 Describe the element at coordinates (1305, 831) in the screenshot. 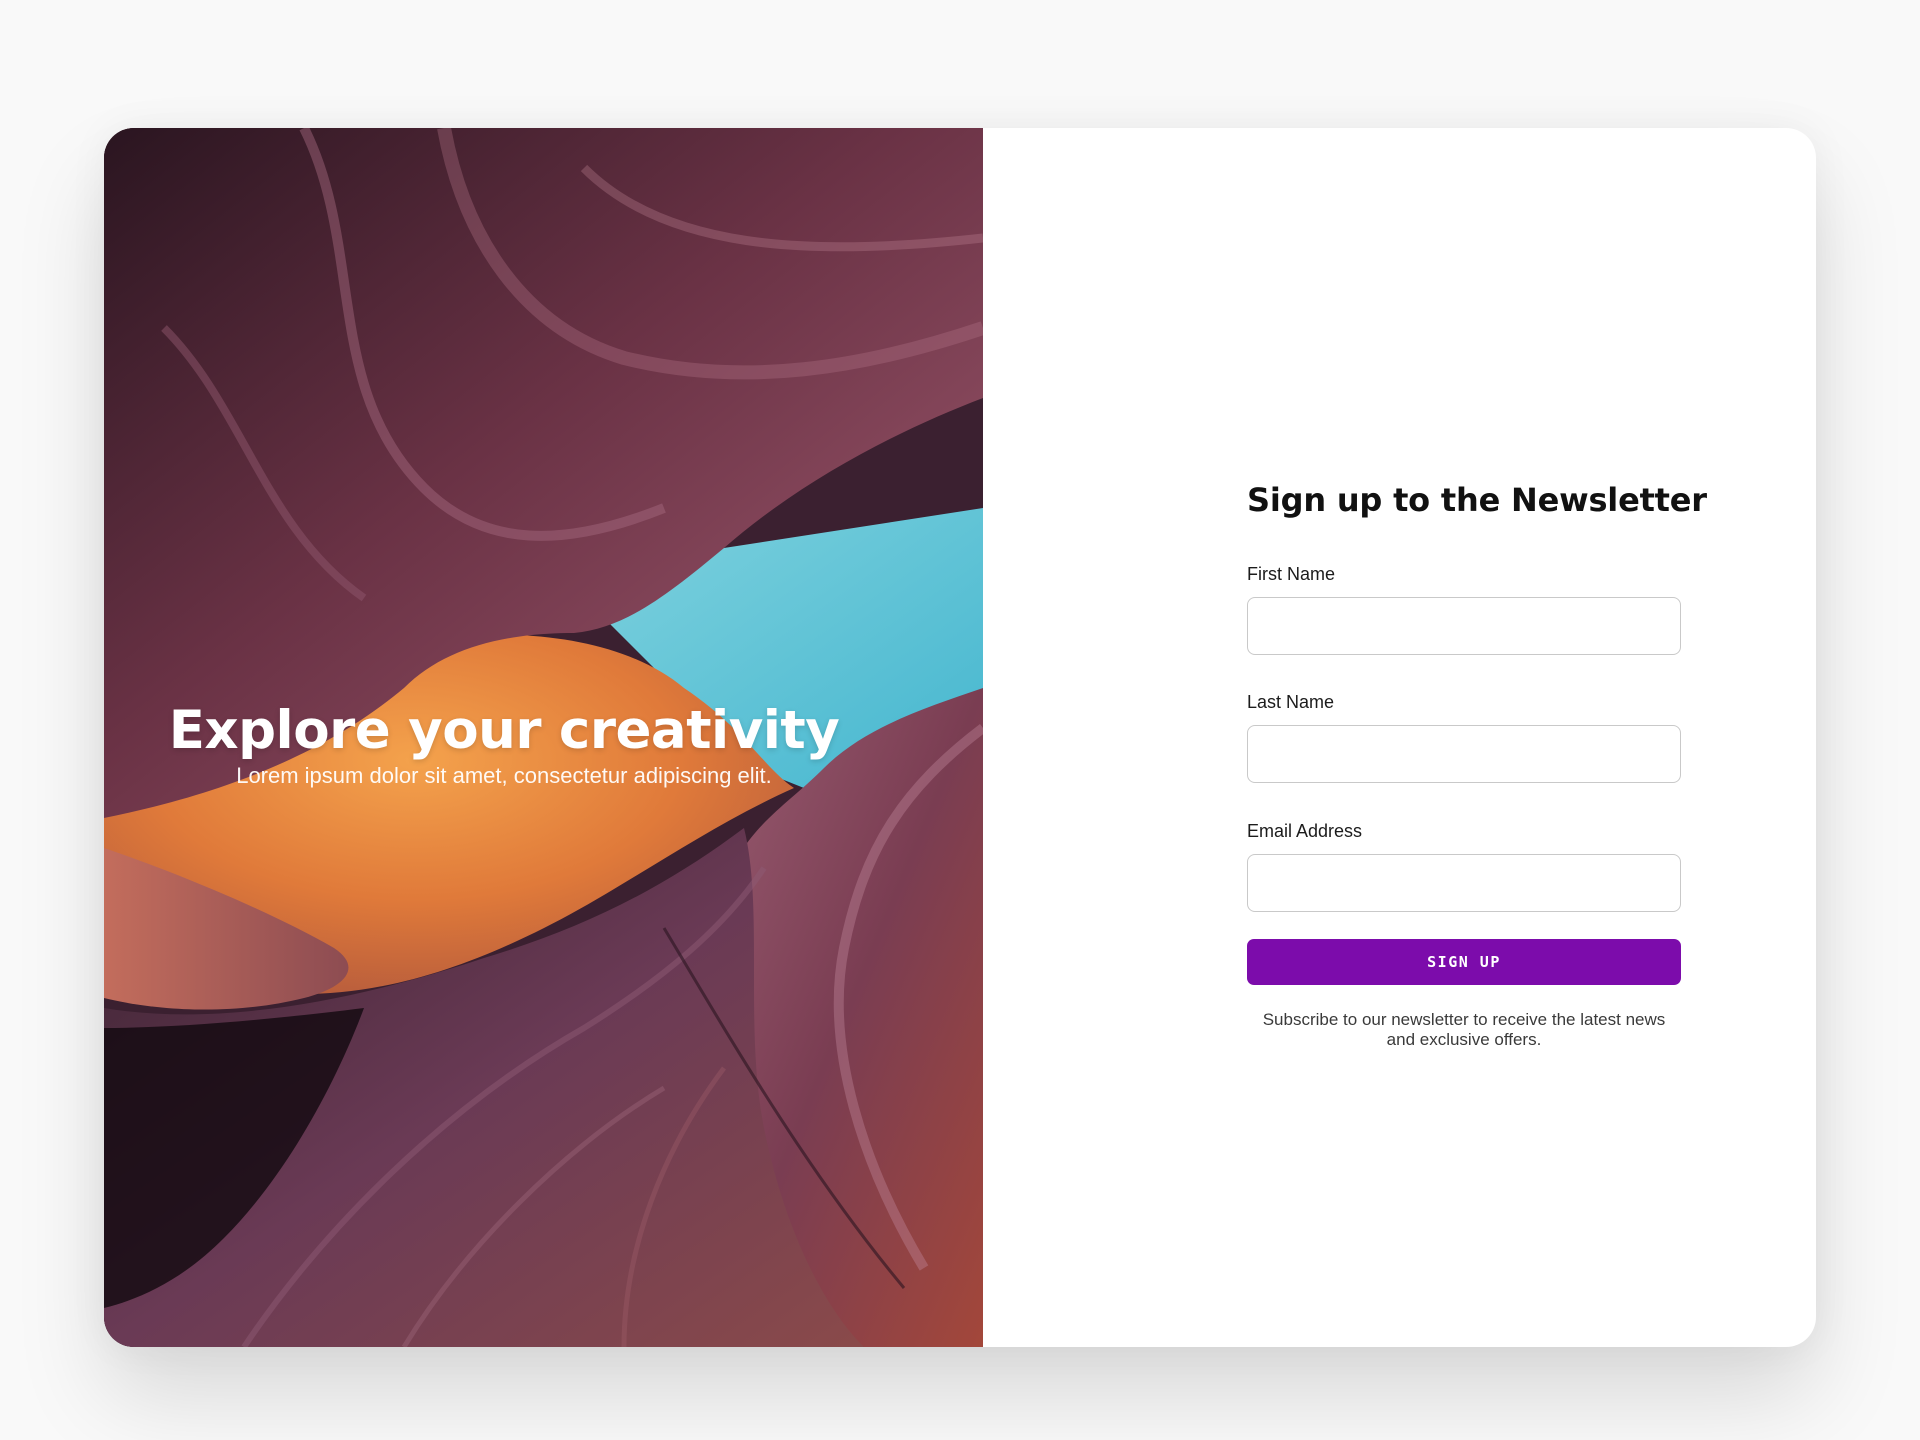

I see `email-label: Email Address` at that location.